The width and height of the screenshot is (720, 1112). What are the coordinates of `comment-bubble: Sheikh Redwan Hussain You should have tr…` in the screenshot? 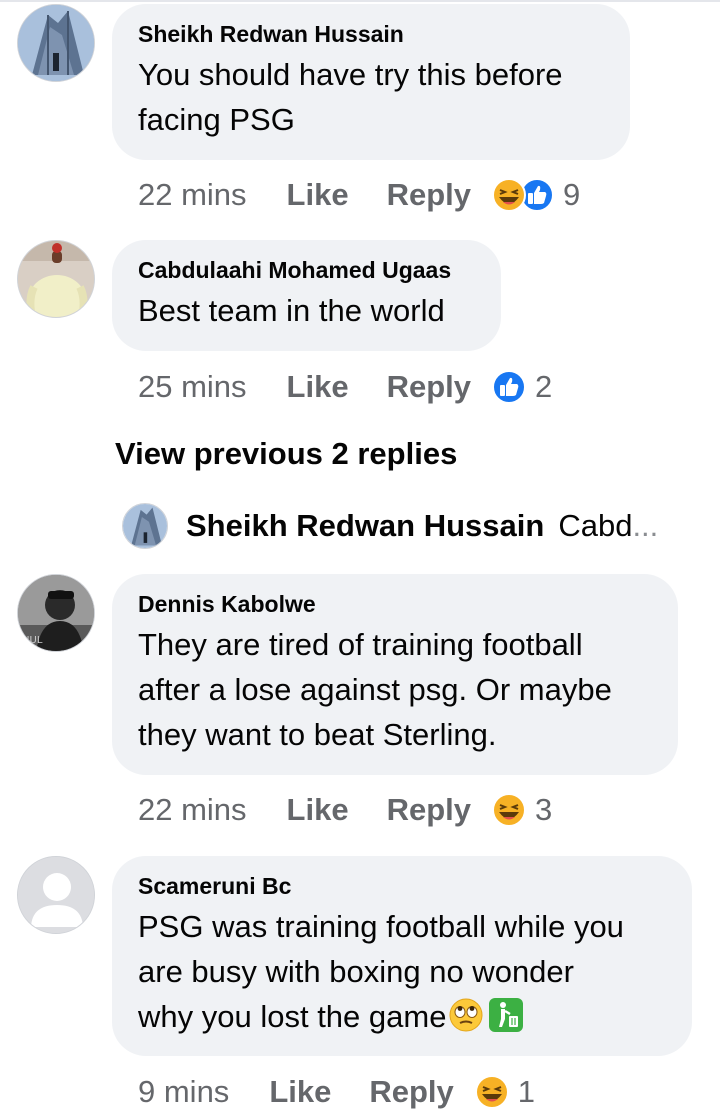 It's located at (371, 82).